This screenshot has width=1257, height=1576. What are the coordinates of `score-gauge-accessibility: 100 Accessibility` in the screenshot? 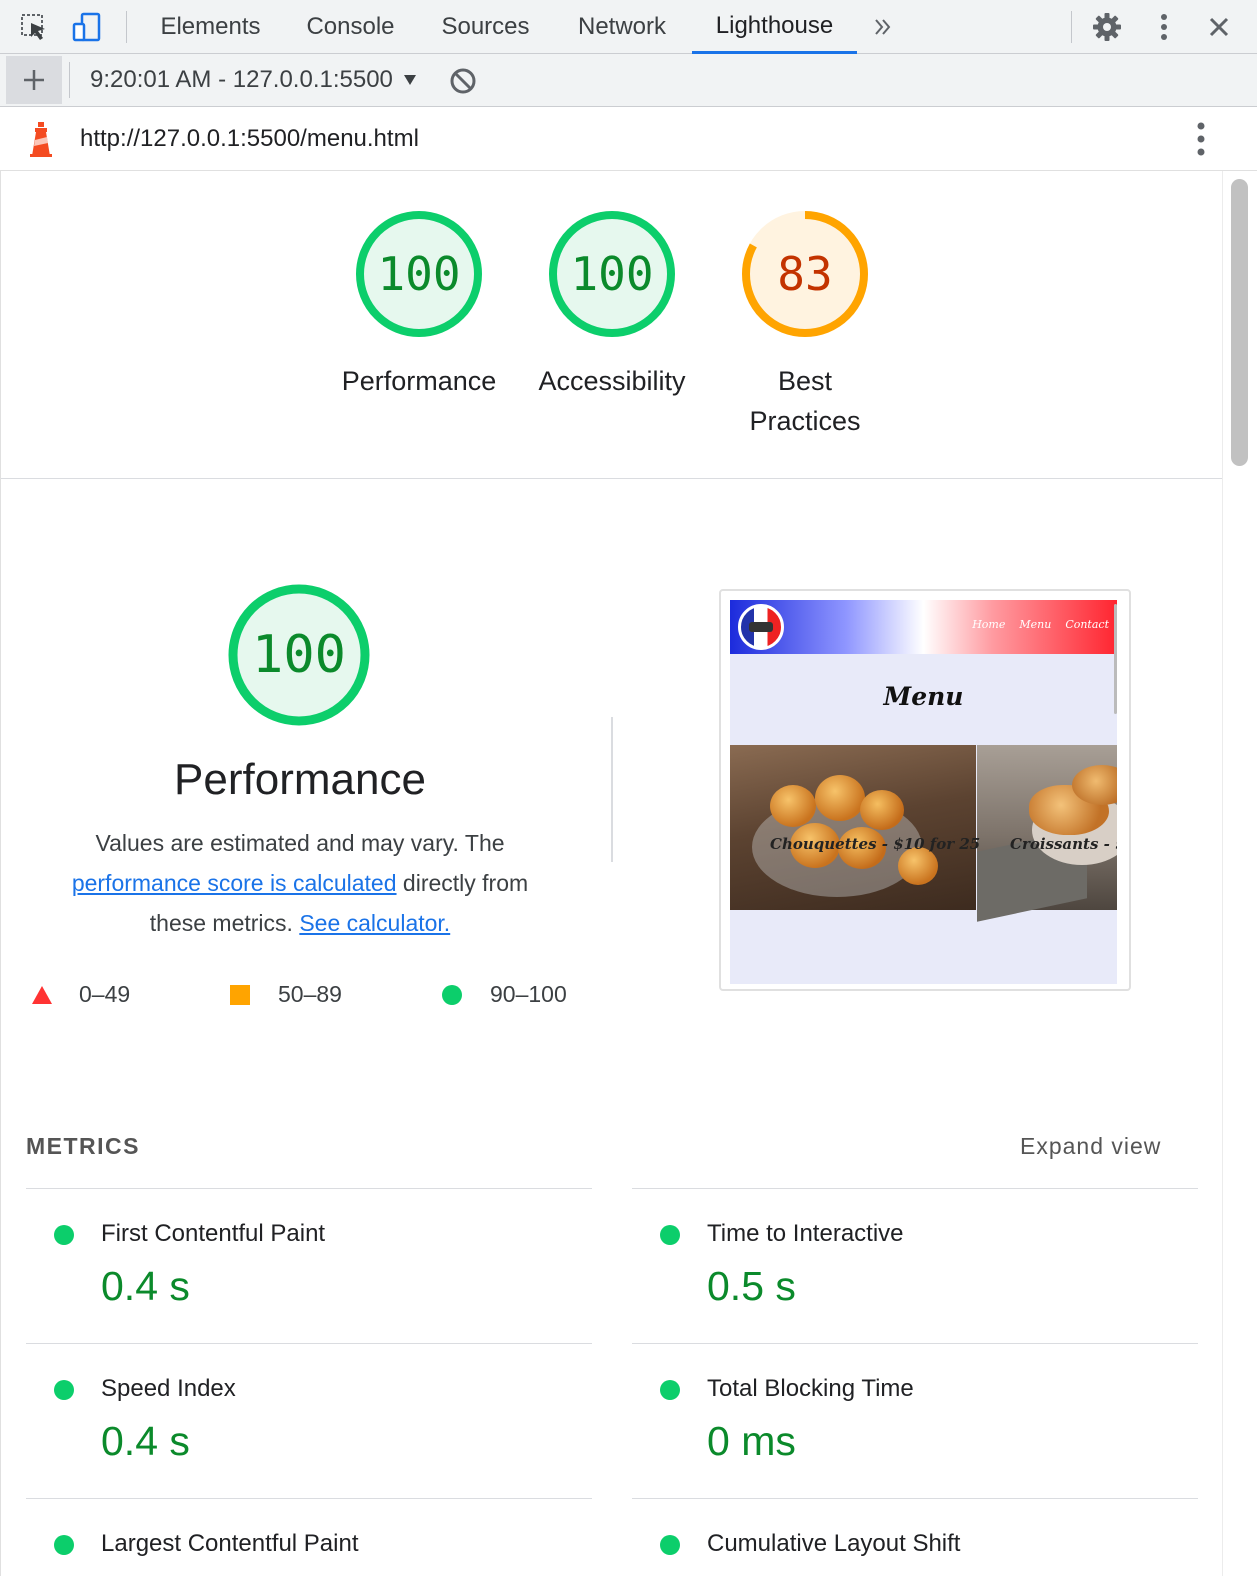 It's located at (612, 305).